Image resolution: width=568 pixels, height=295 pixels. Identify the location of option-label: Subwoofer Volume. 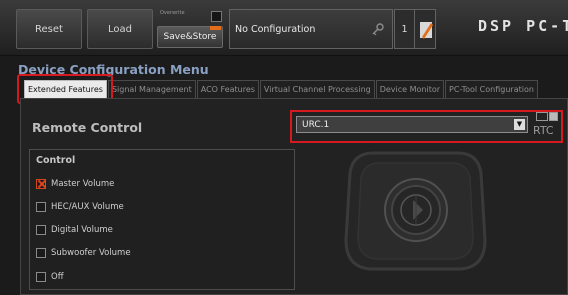
(91, 253).